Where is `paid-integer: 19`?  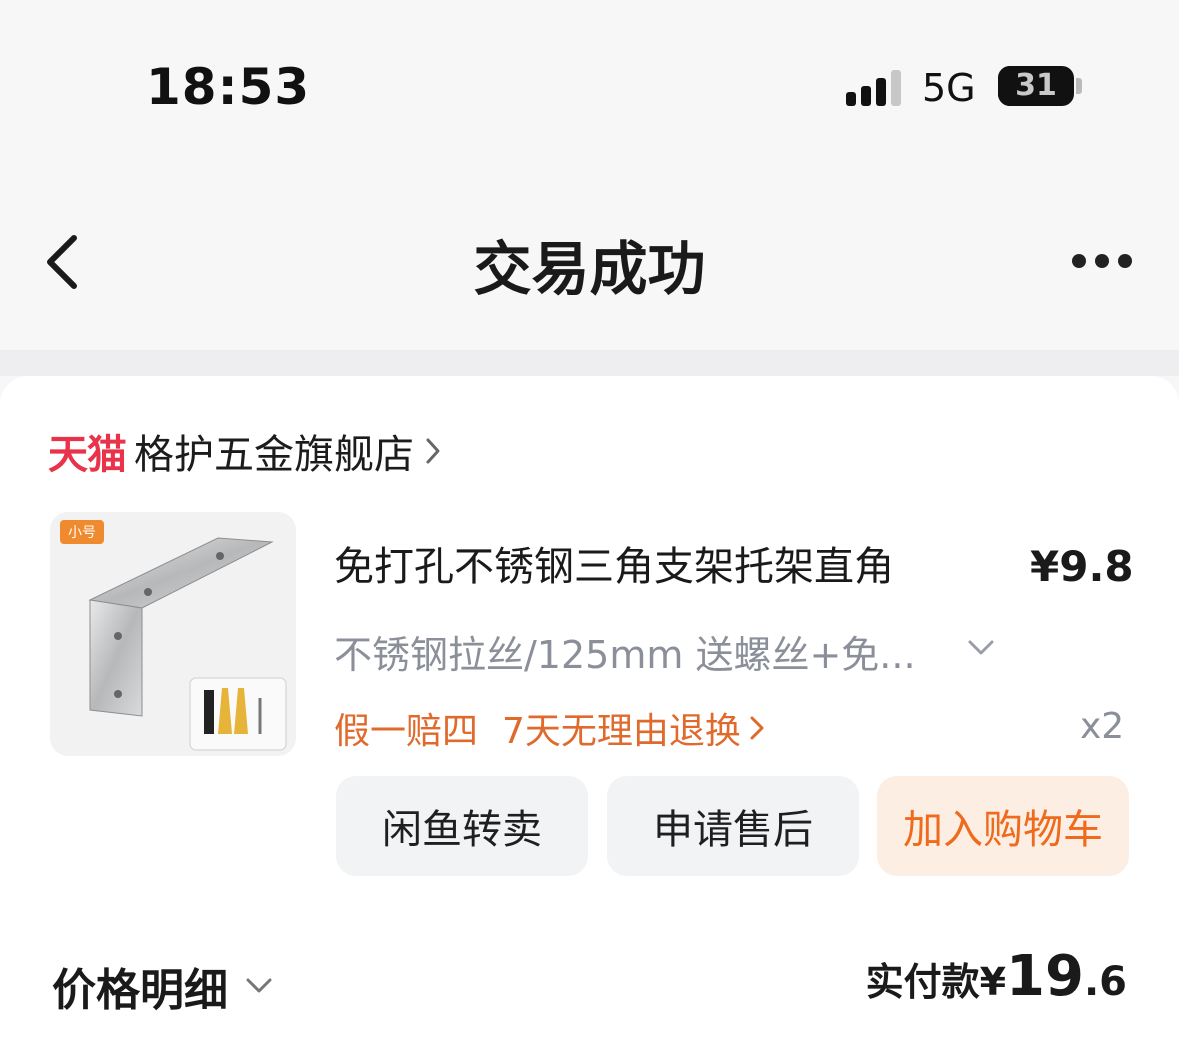 paid-integer: 19 is located at coordinates (1045, 976).